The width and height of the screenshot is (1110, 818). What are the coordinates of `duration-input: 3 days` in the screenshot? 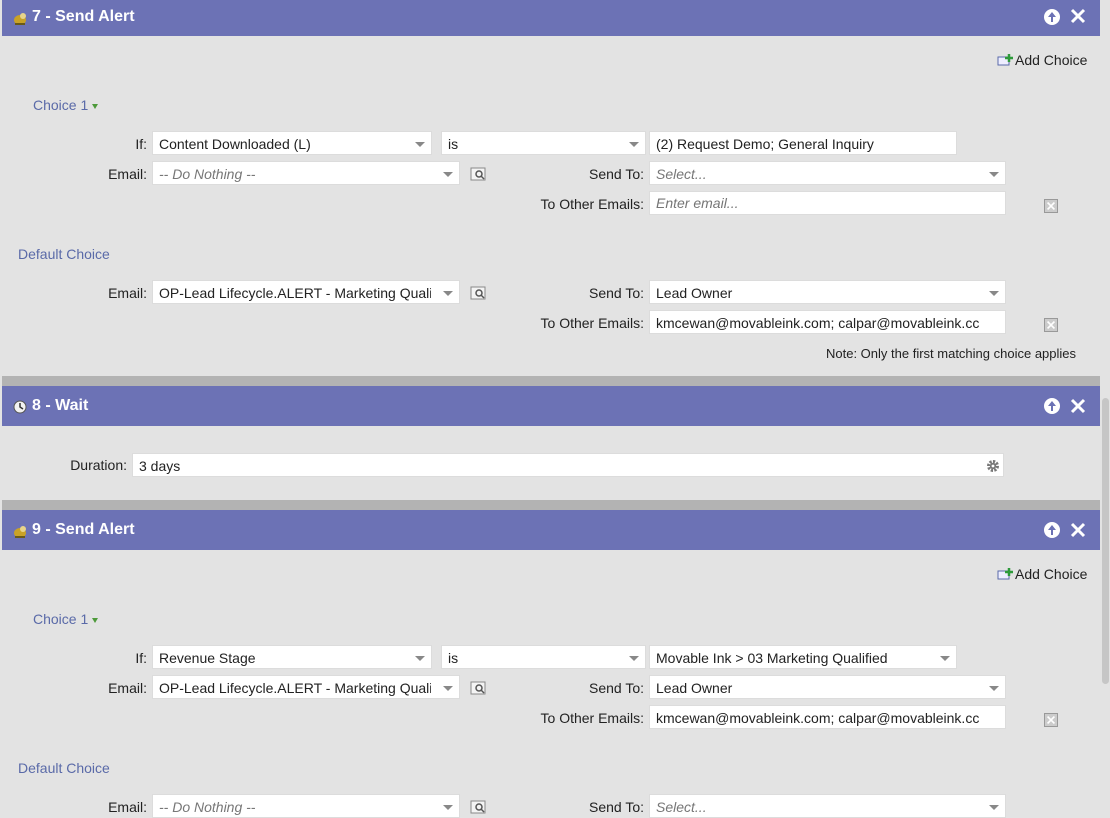 It's located at (568, 465).